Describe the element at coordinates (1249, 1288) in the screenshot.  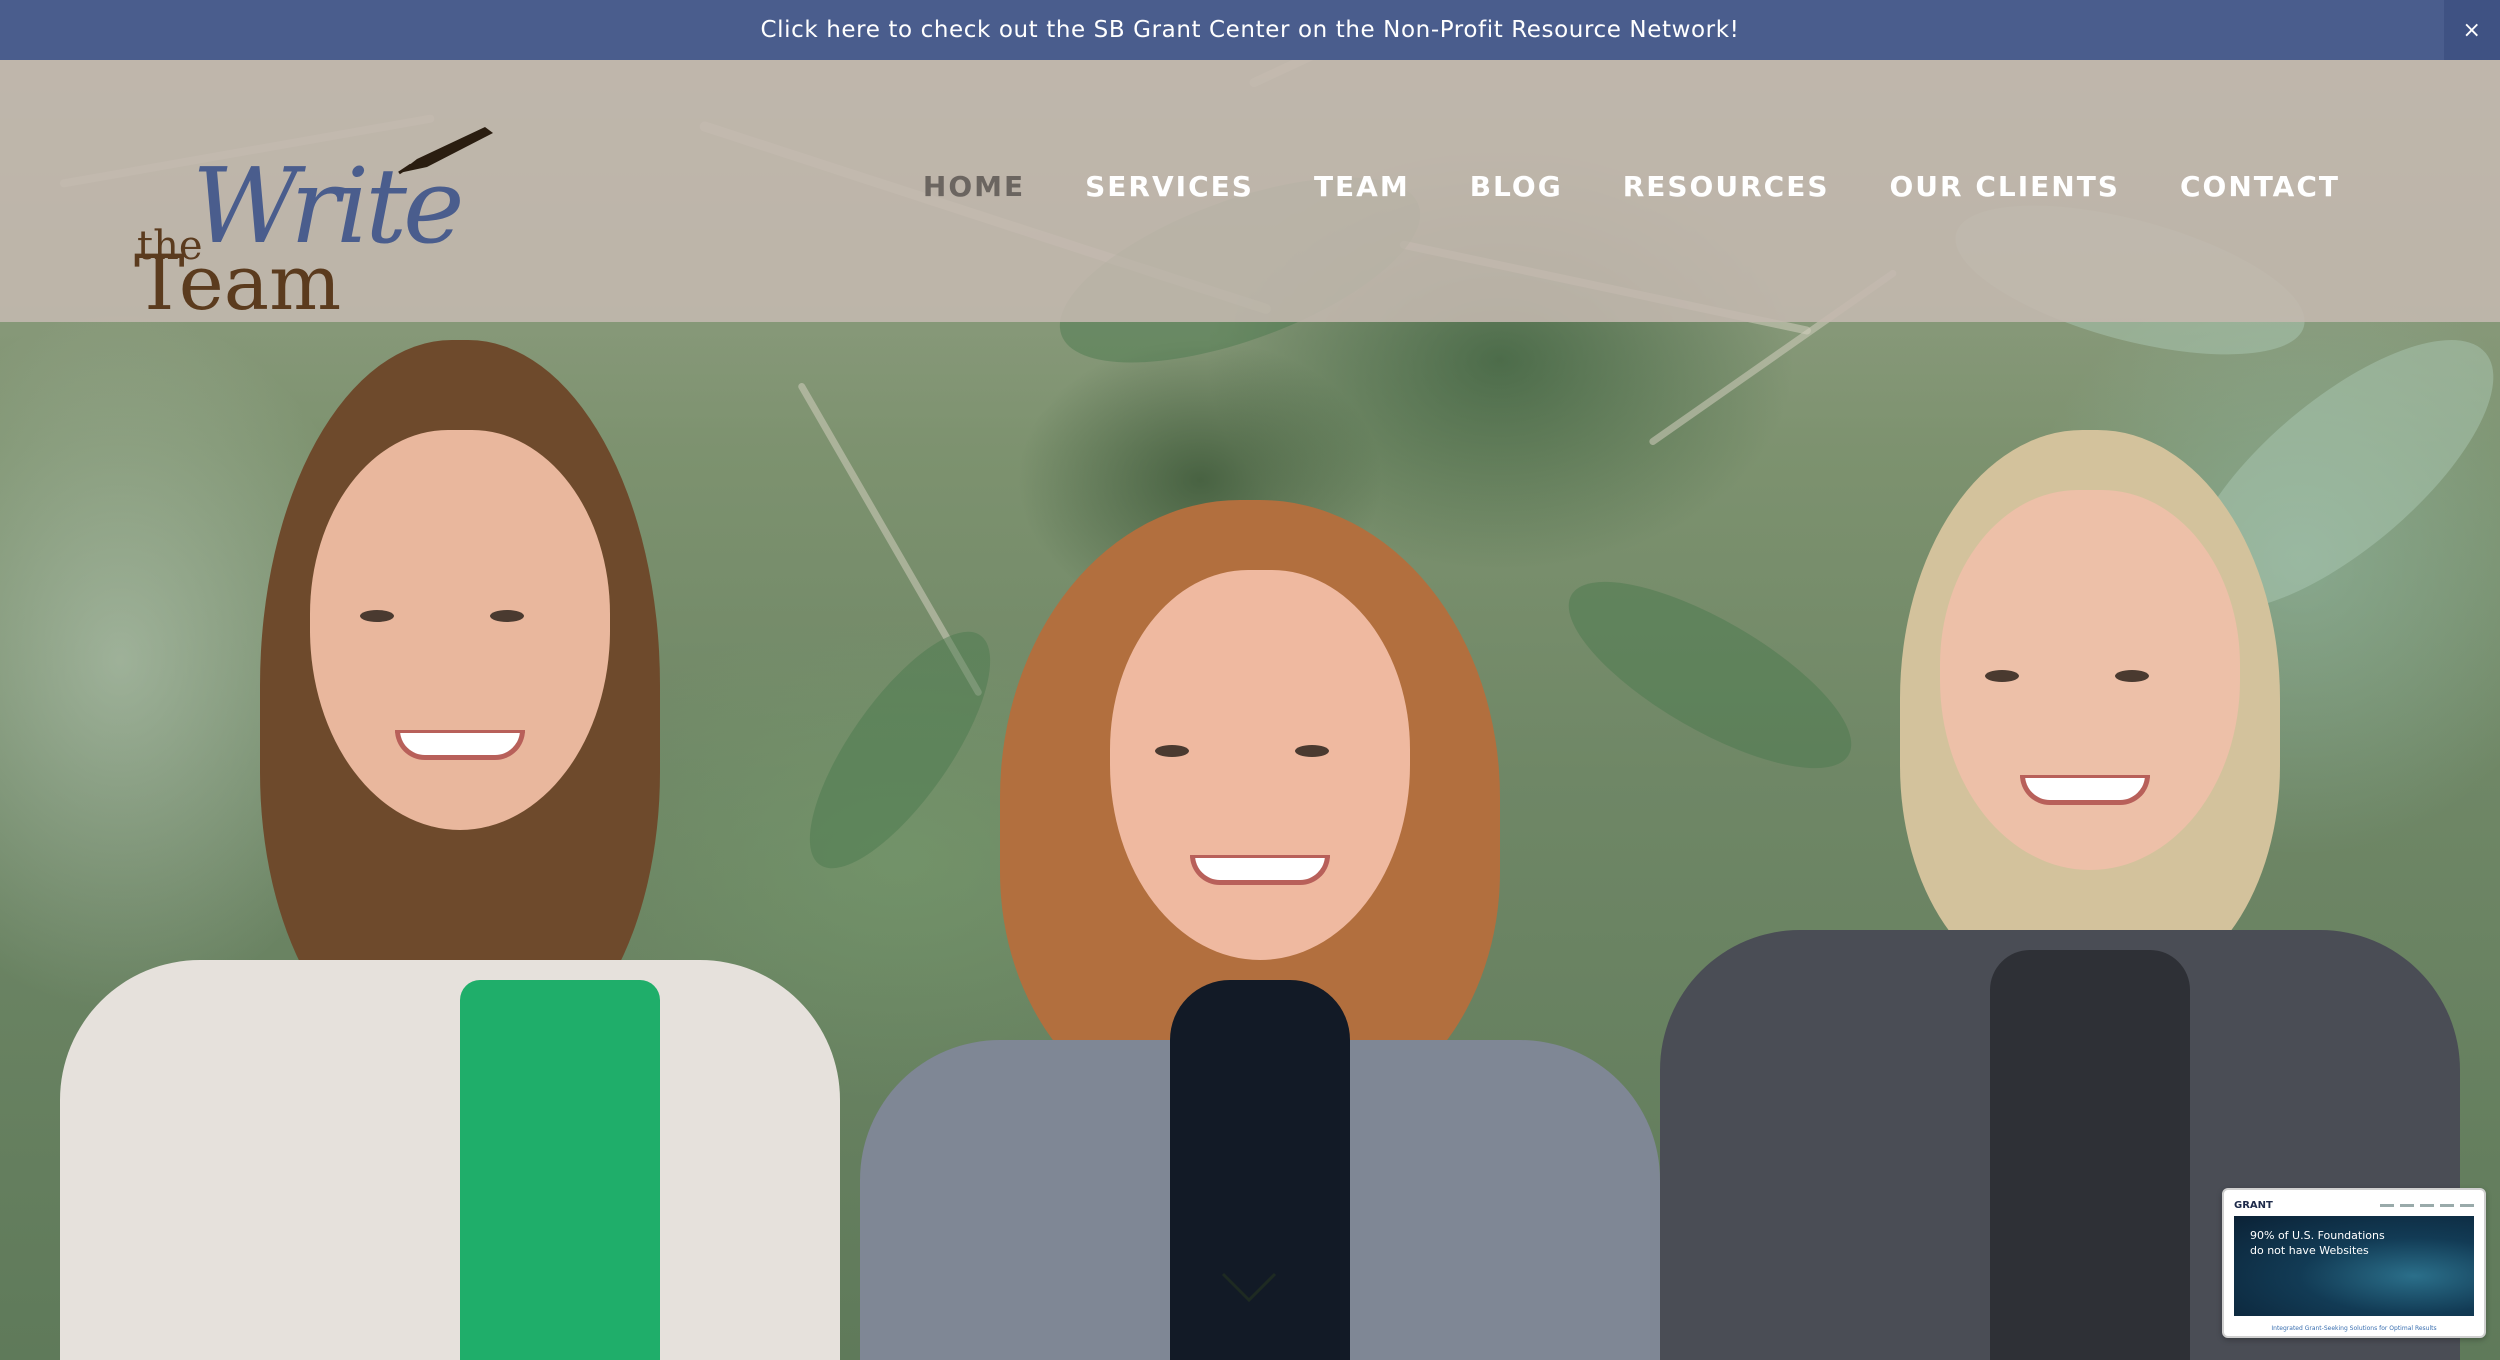
I see `chevron-down-icon` at that location.